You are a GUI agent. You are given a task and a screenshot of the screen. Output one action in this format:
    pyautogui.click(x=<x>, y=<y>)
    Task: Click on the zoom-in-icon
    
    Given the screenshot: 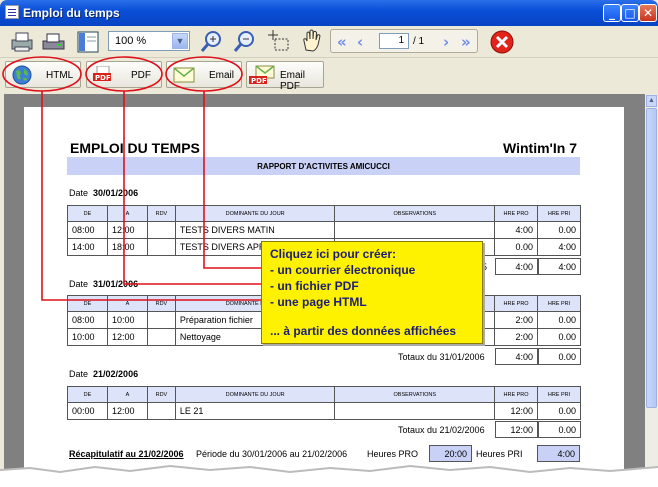 What is the action you would take?
    pyautogui.click(x=212, y=42)
    